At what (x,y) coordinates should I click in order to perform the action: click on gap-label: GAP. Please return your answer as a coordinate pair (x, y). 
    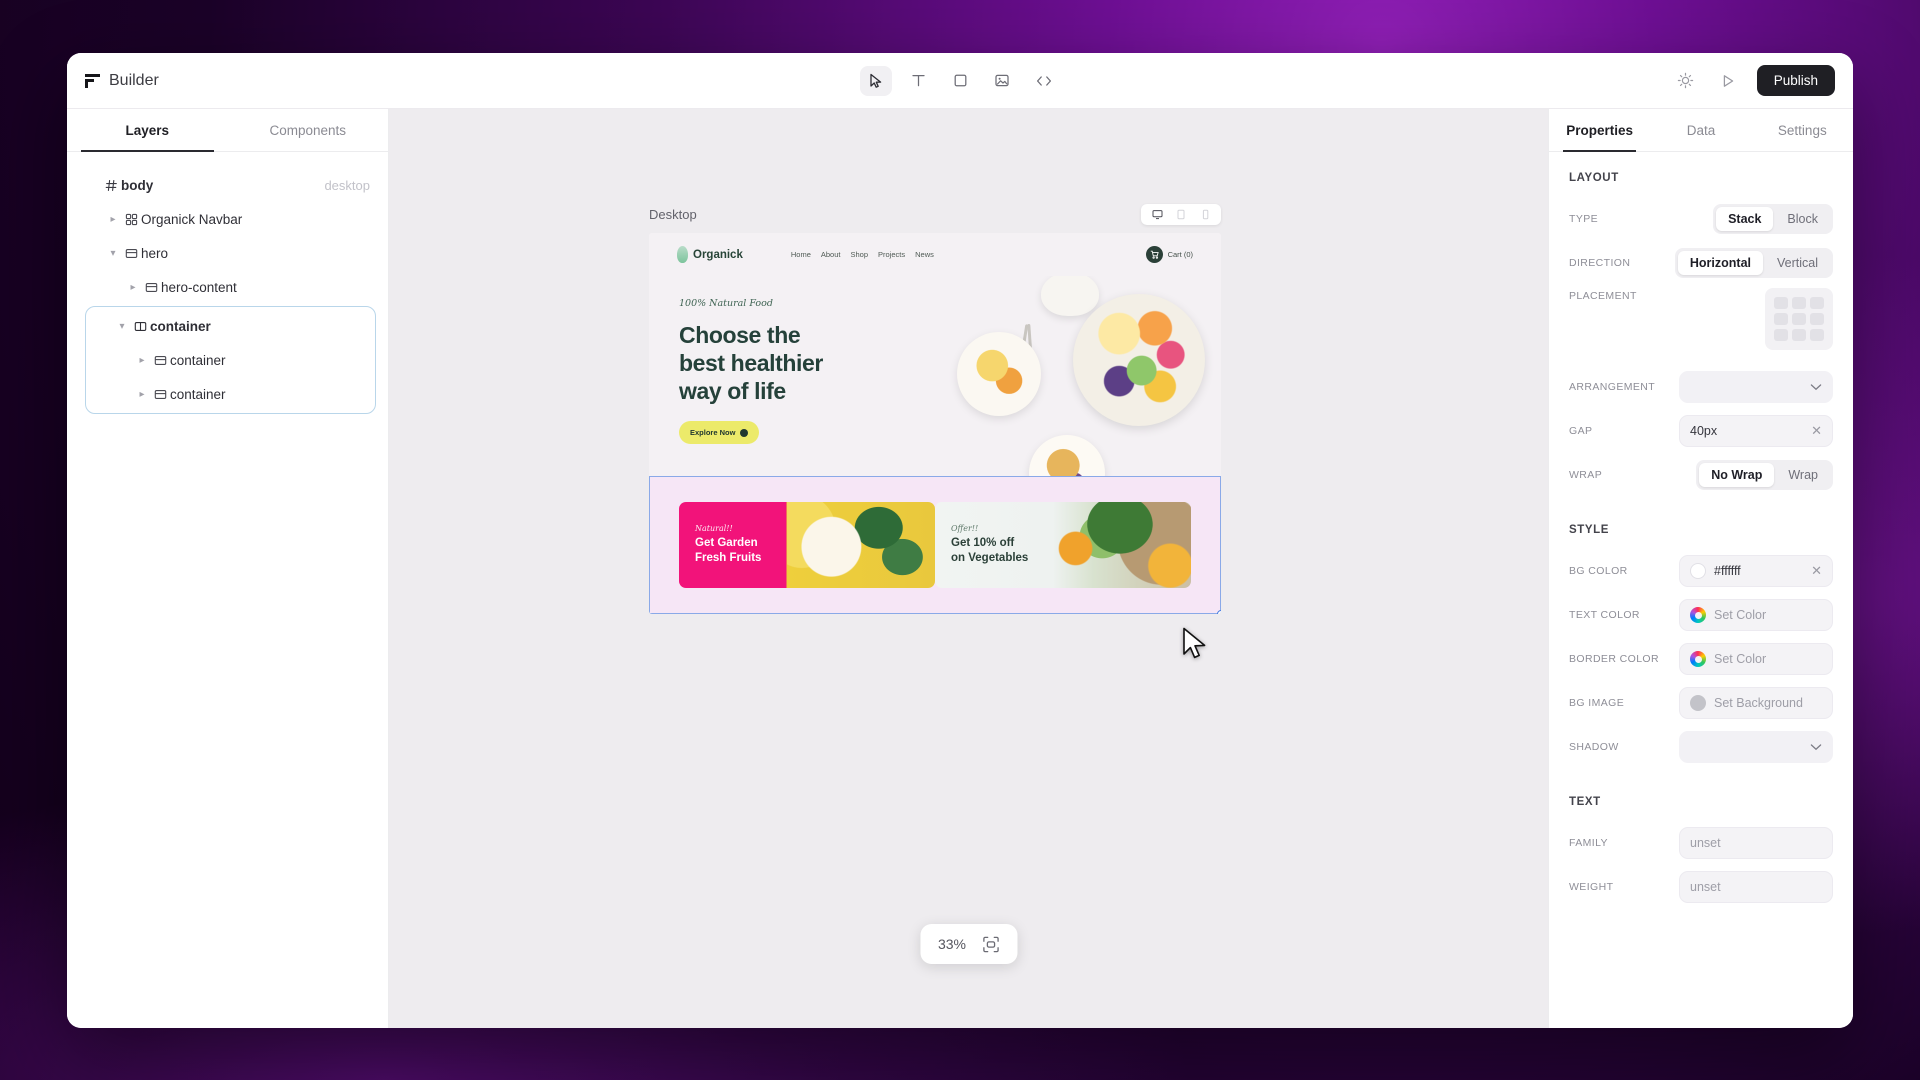
    Looking at the image, I should click on (1581, 431).